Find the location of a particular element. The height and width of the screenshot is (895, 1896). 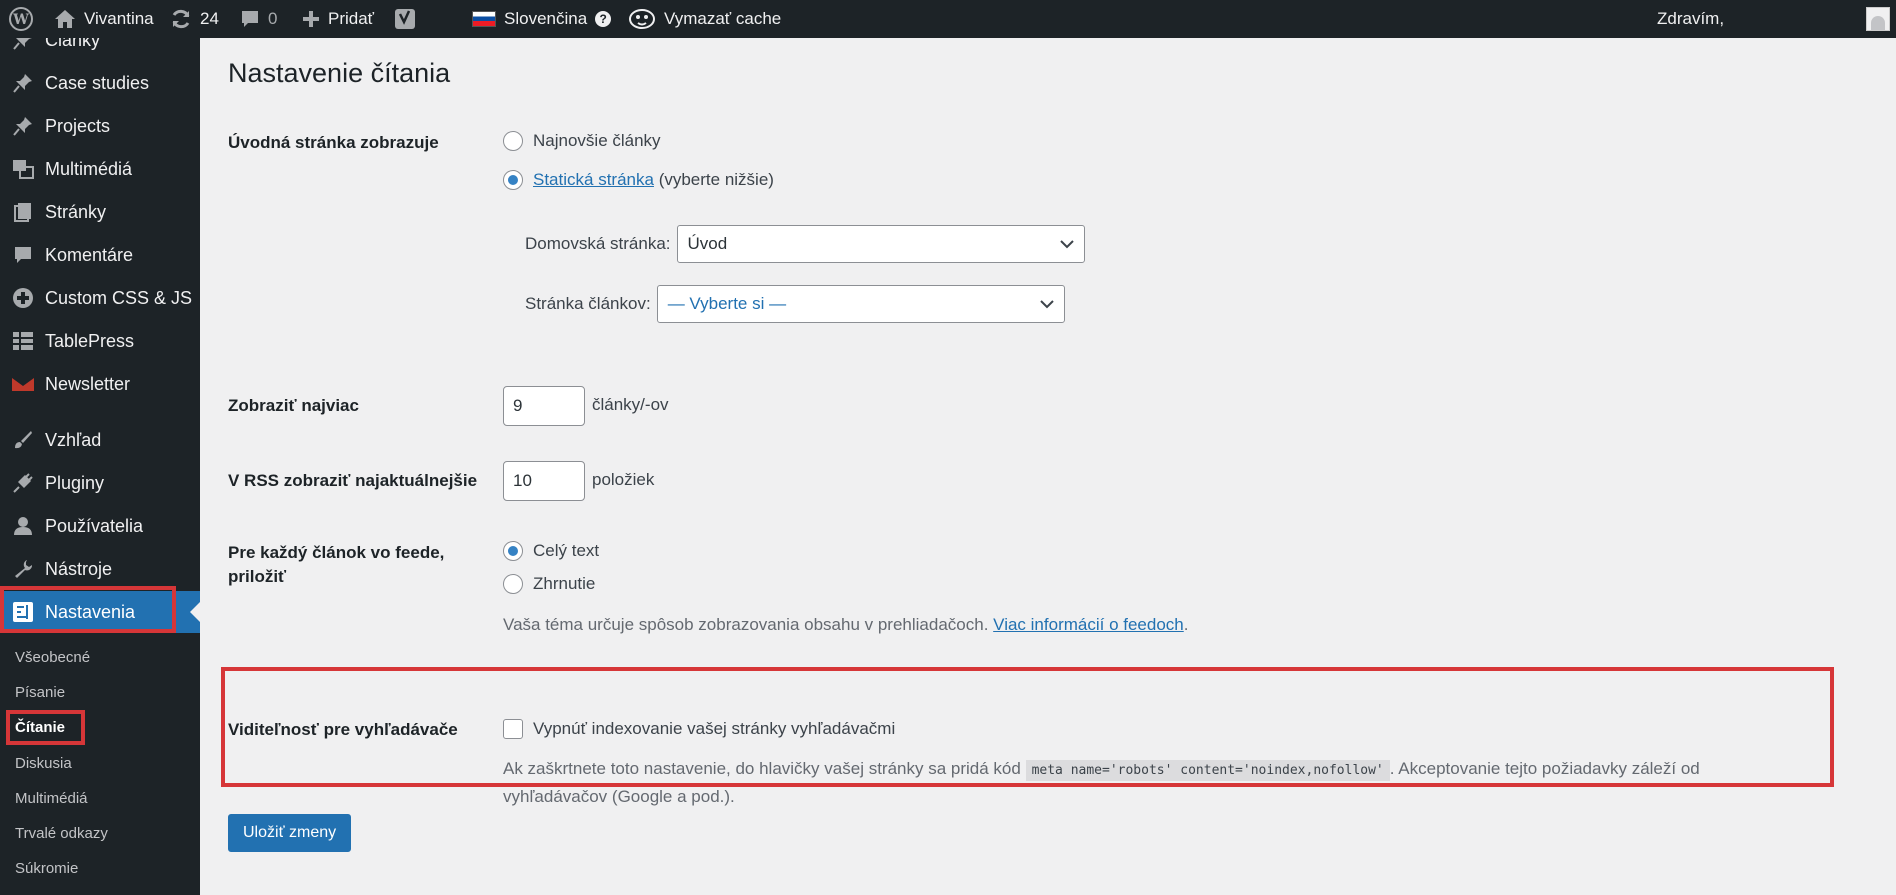

feed-label-line2: priložiť is located at coordinates (257, 576).